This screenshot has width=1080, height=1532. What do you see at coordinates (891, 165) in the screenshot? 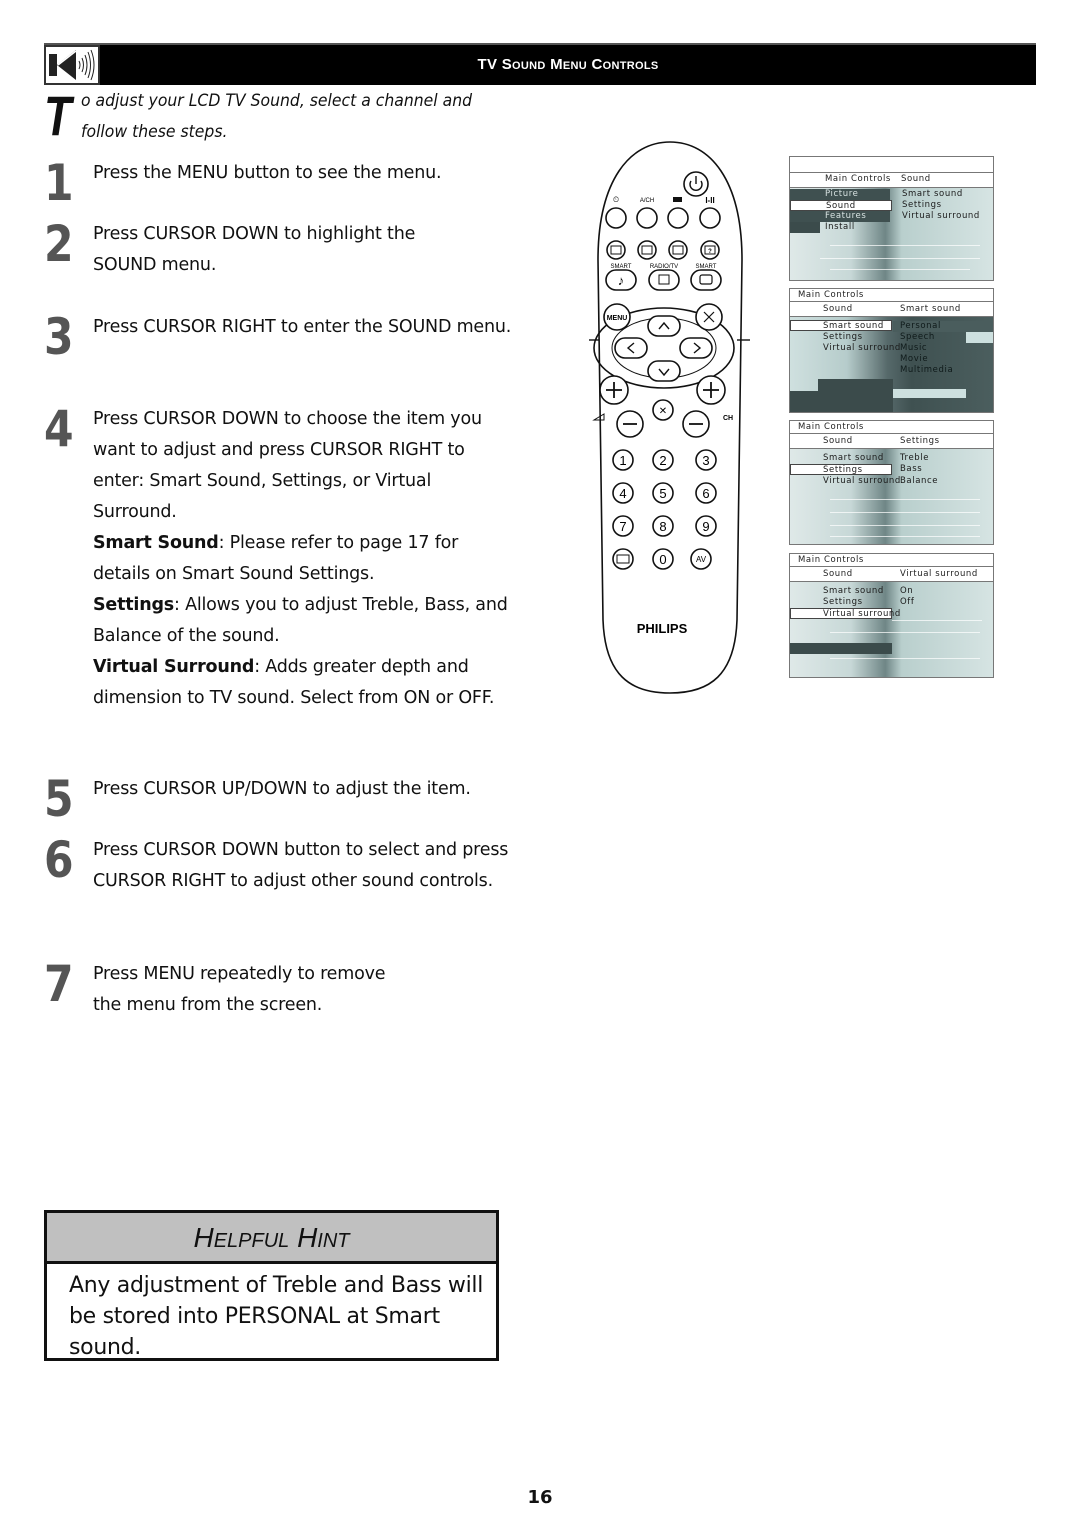
I see `screen-title-bar` at bounding box center [891, 165].